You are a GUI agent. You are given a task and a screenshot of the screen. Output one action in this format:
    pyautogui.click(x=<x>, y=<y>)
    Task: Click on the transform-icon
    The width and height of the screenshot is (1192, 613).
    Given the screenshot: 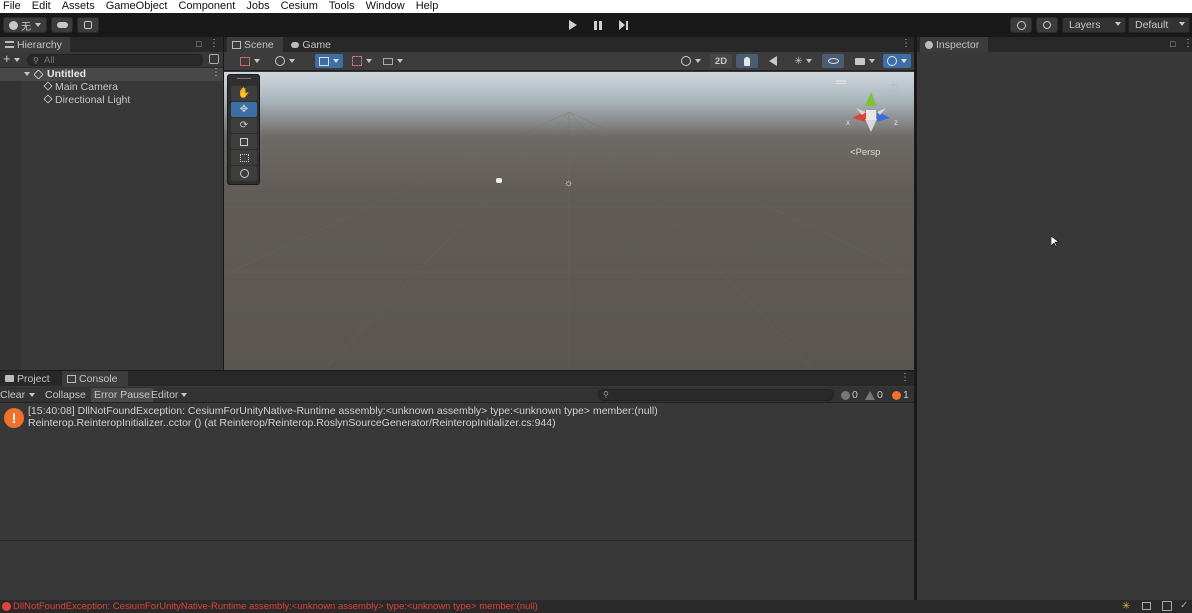 What is the action you would take?
    pyautogui.click(x=244, y=173)
    